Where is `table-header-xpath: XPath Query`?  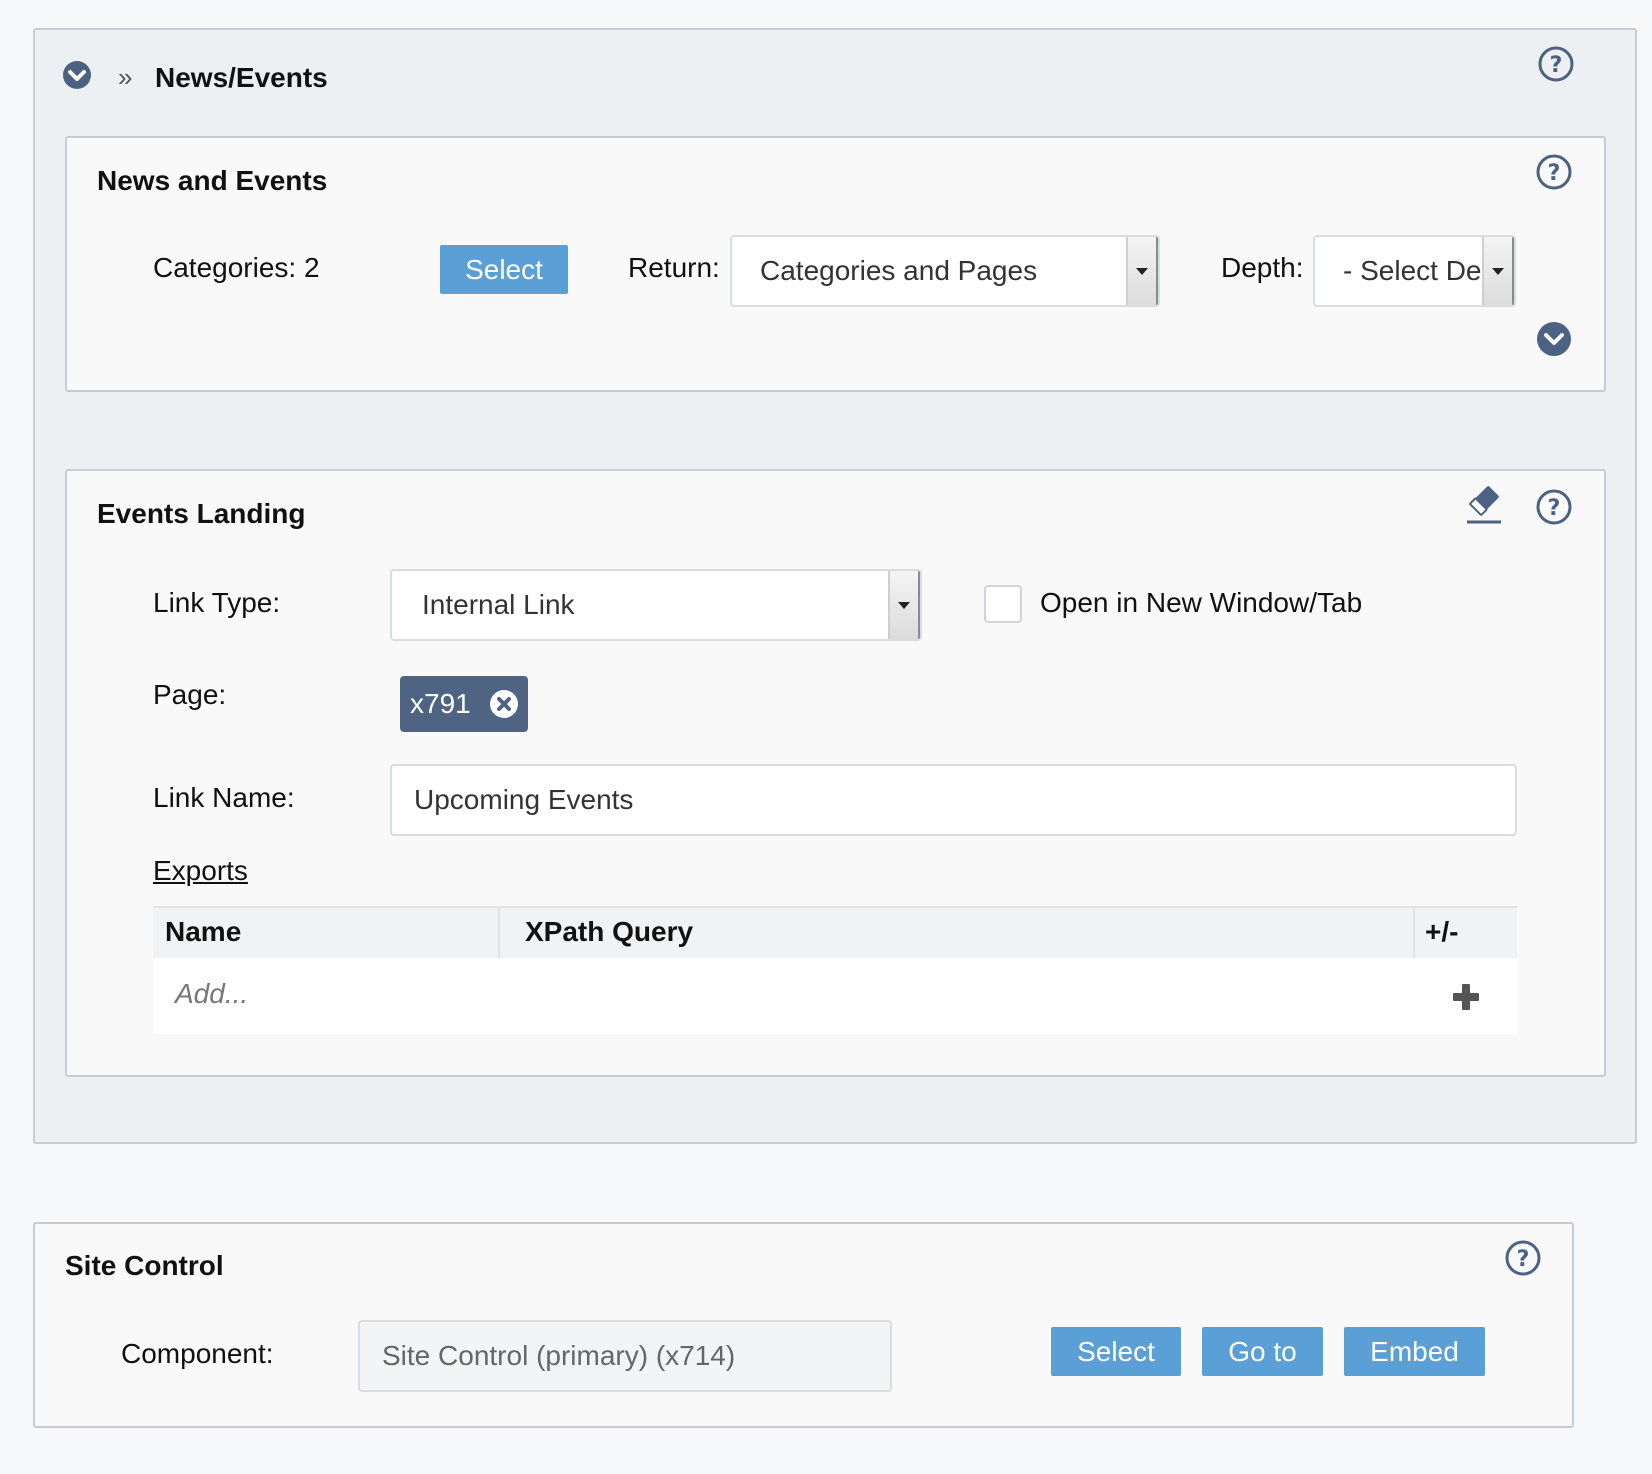 table-header-xpath: XPath Query is located at coordinates (609, 931).